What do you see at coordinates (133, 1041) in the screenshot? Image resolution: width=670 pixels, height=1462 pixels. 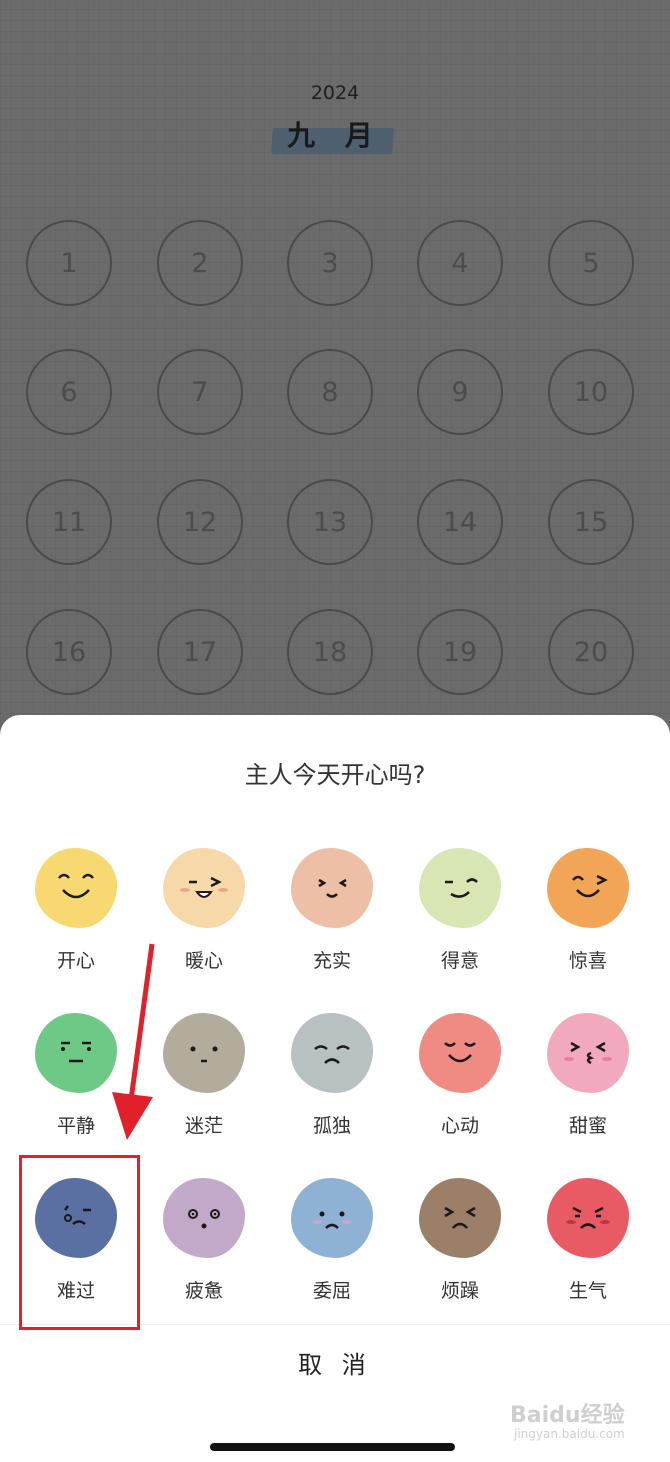 I see `annotation-arrow-icon` at bounding box center [133, 1041].